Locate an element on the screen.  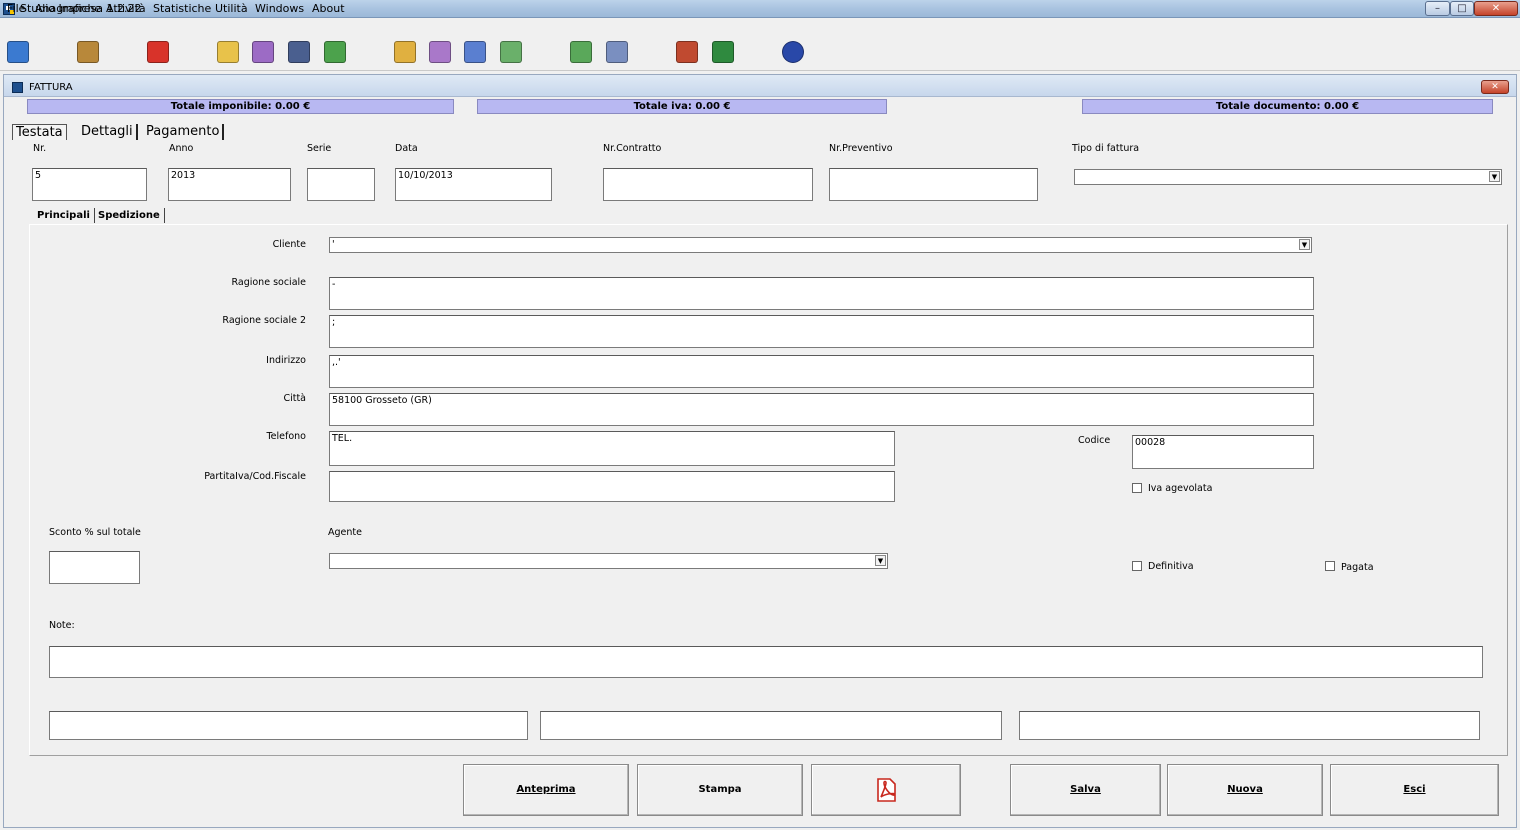
anteprima-button: Anteprima is located at coordinates (546, 790).